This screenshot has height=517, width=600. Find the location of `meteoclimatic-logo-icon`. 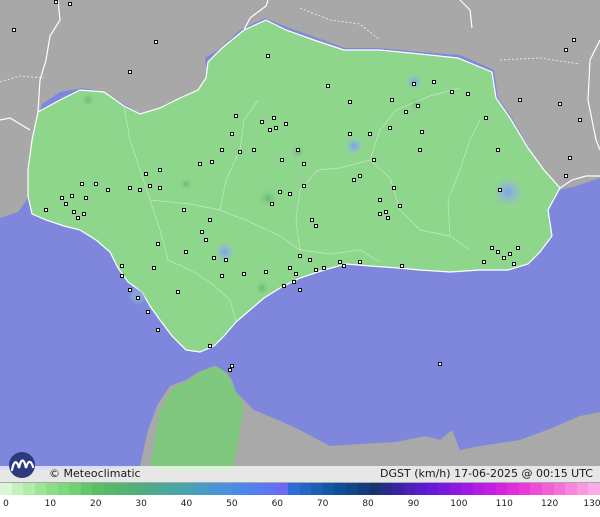

meteoclimatic-logo-icon is located at coordinates (22, 465).